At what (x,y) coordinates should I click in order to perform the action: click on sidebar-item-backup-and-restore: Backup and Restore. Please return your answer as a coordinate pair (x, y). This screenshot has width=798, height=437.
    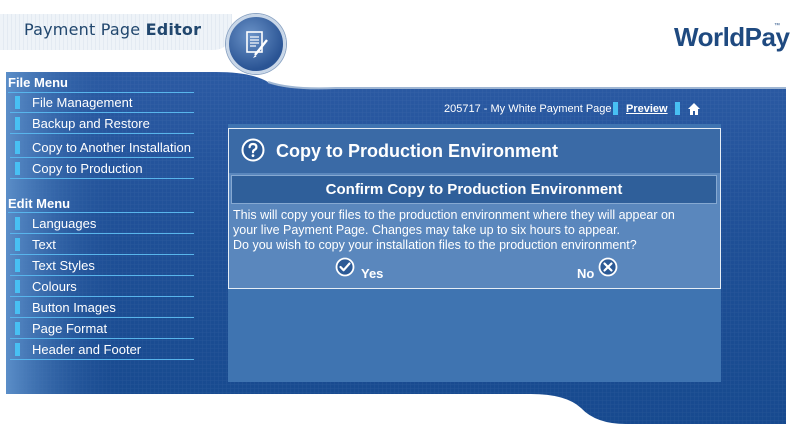
    Looking at the image, I should click on (102, 124).